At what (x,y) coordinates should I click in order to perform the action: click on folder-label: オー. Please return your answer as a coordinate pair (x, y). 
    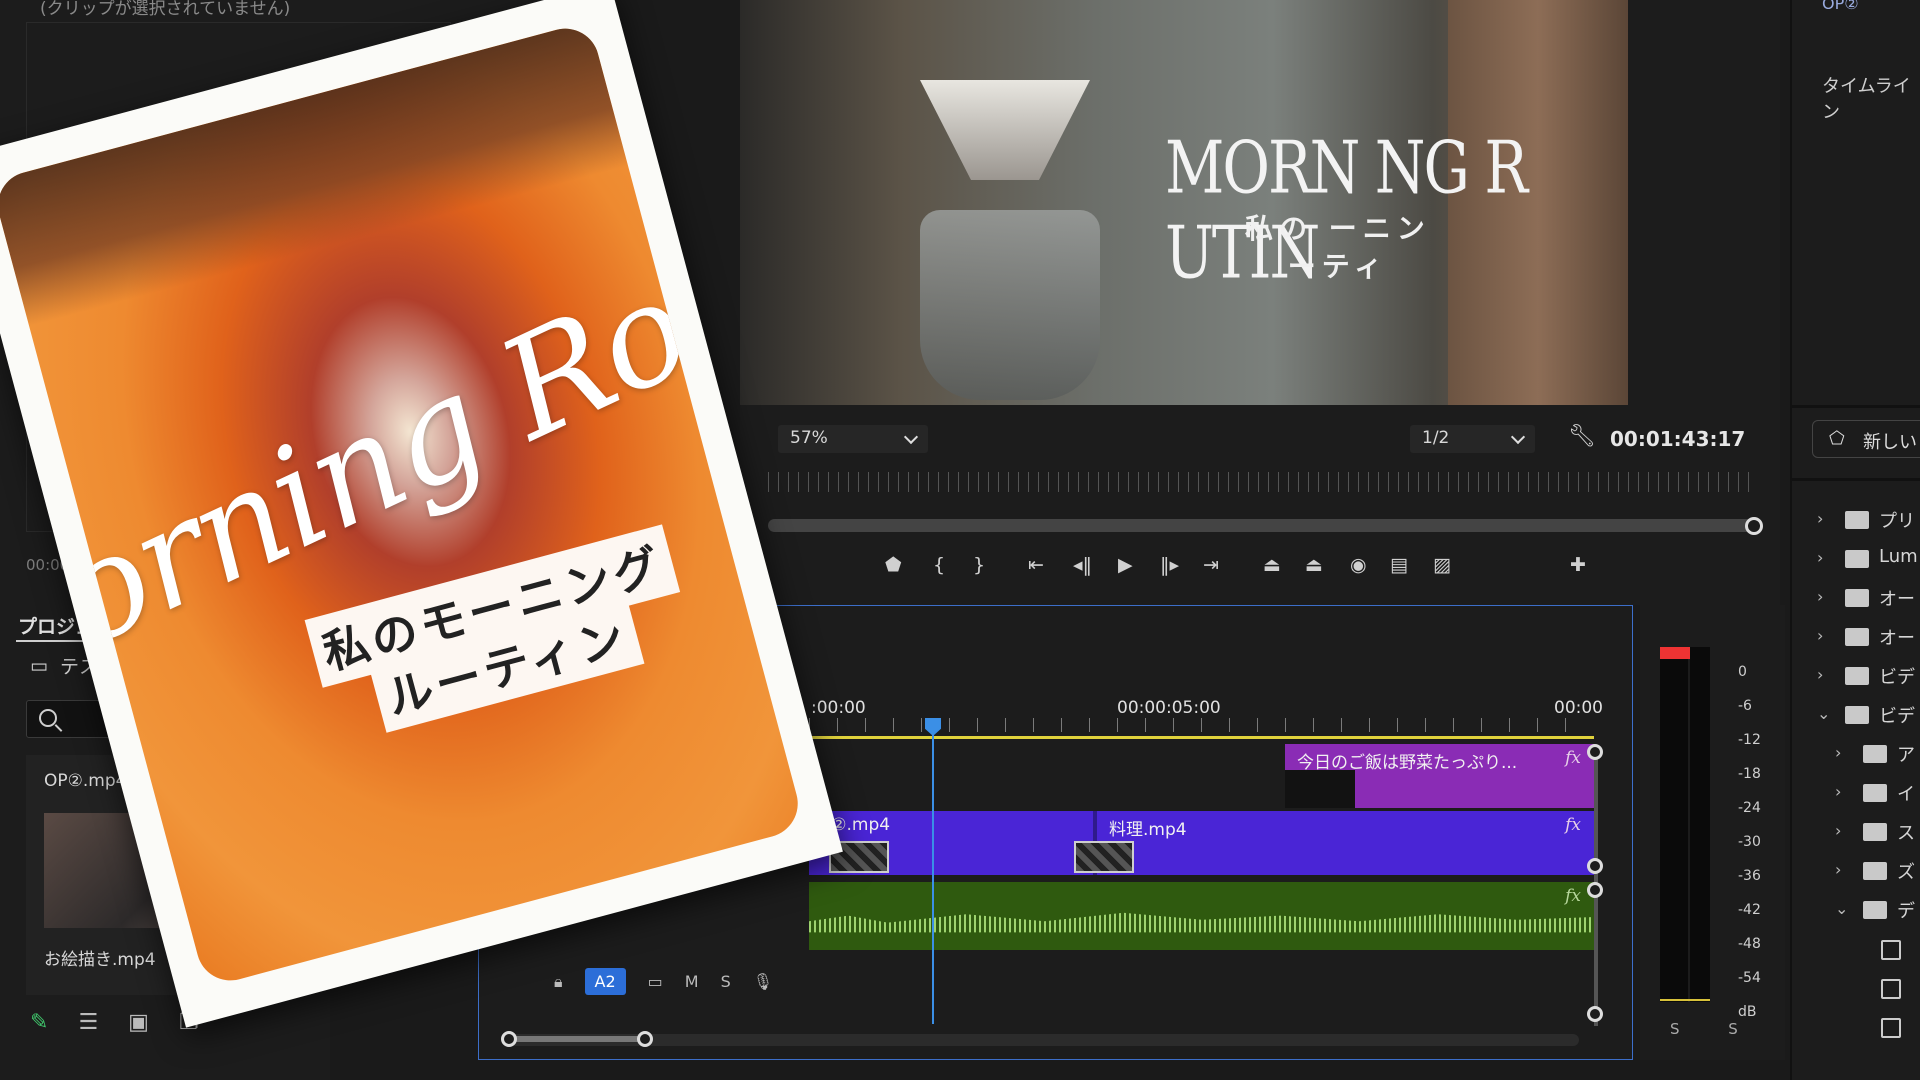
    Looking at the image, I should click on (1897, 599).